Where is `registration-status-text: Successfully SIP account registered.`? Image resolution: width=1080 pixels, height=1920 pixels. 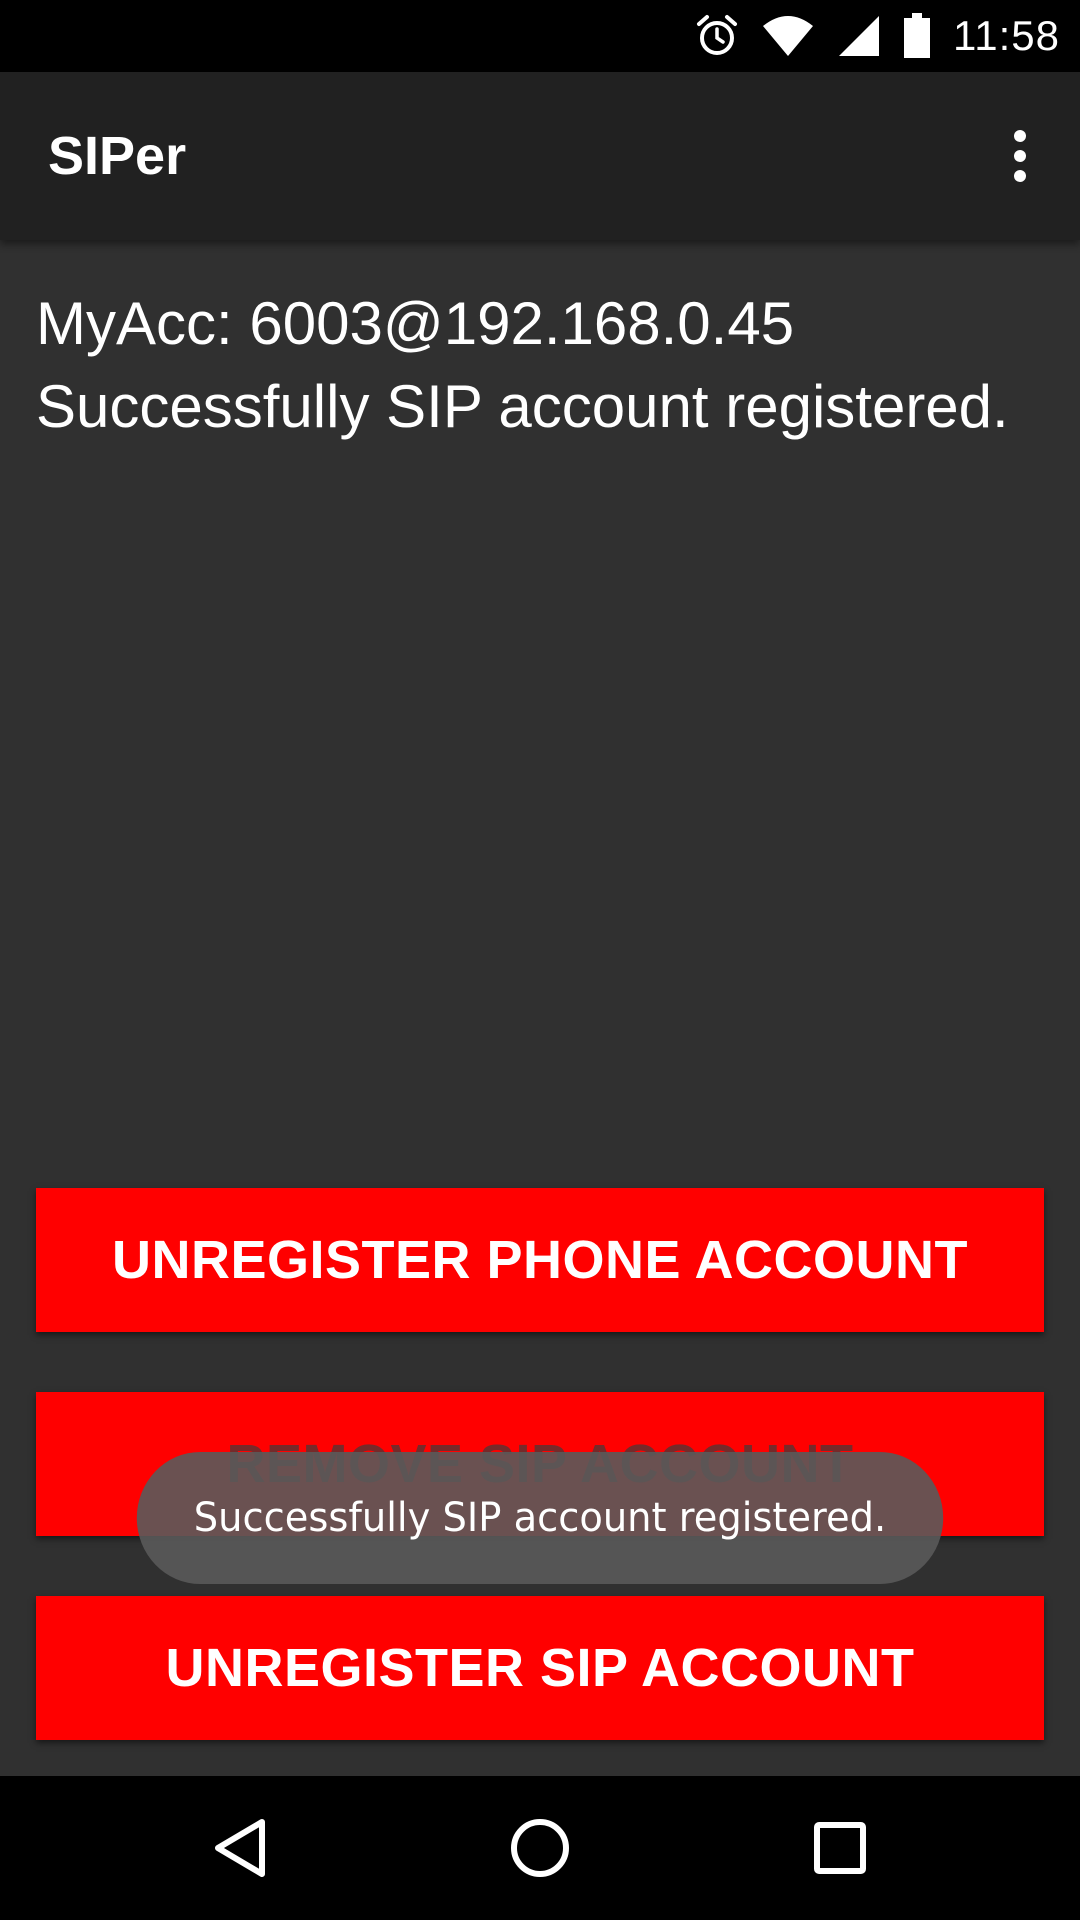
registration-status-text: Successfully SIP account registered. is located at coordinates (522, 406).